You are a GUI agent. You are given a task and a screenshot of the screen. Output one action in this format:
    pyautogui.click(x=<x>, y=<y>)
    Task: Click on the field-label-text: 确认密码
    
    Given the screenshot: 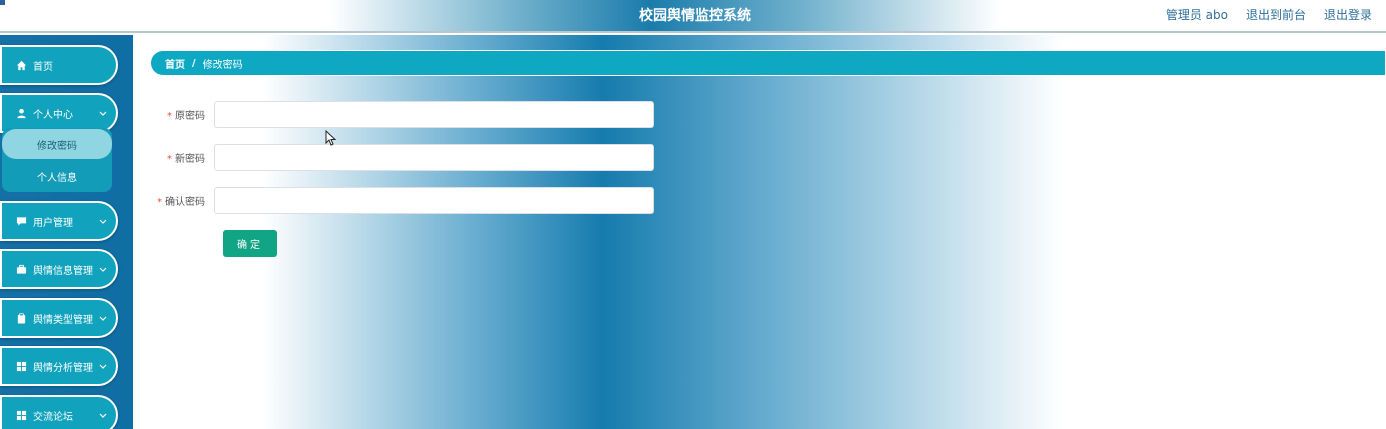 What is the action you would take?
    pyautogui.click(x=185, y=202)
    